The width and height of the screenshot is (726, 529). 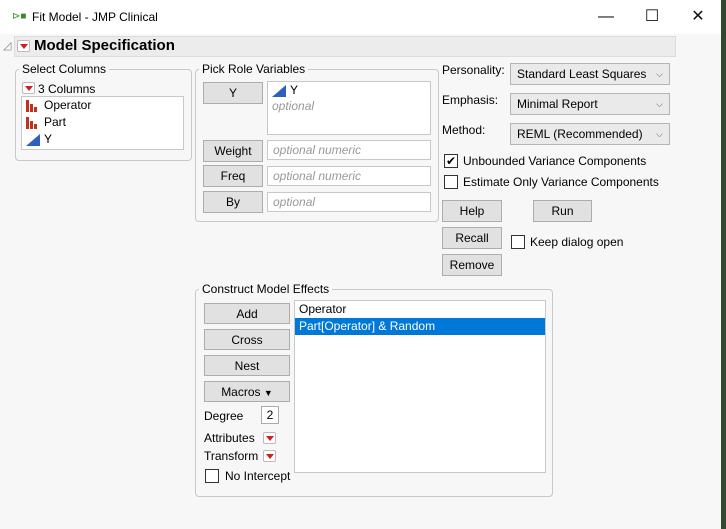 I want to click on estimate-only-label: Estimate Only Variance Components, so click(x=561, y=182).